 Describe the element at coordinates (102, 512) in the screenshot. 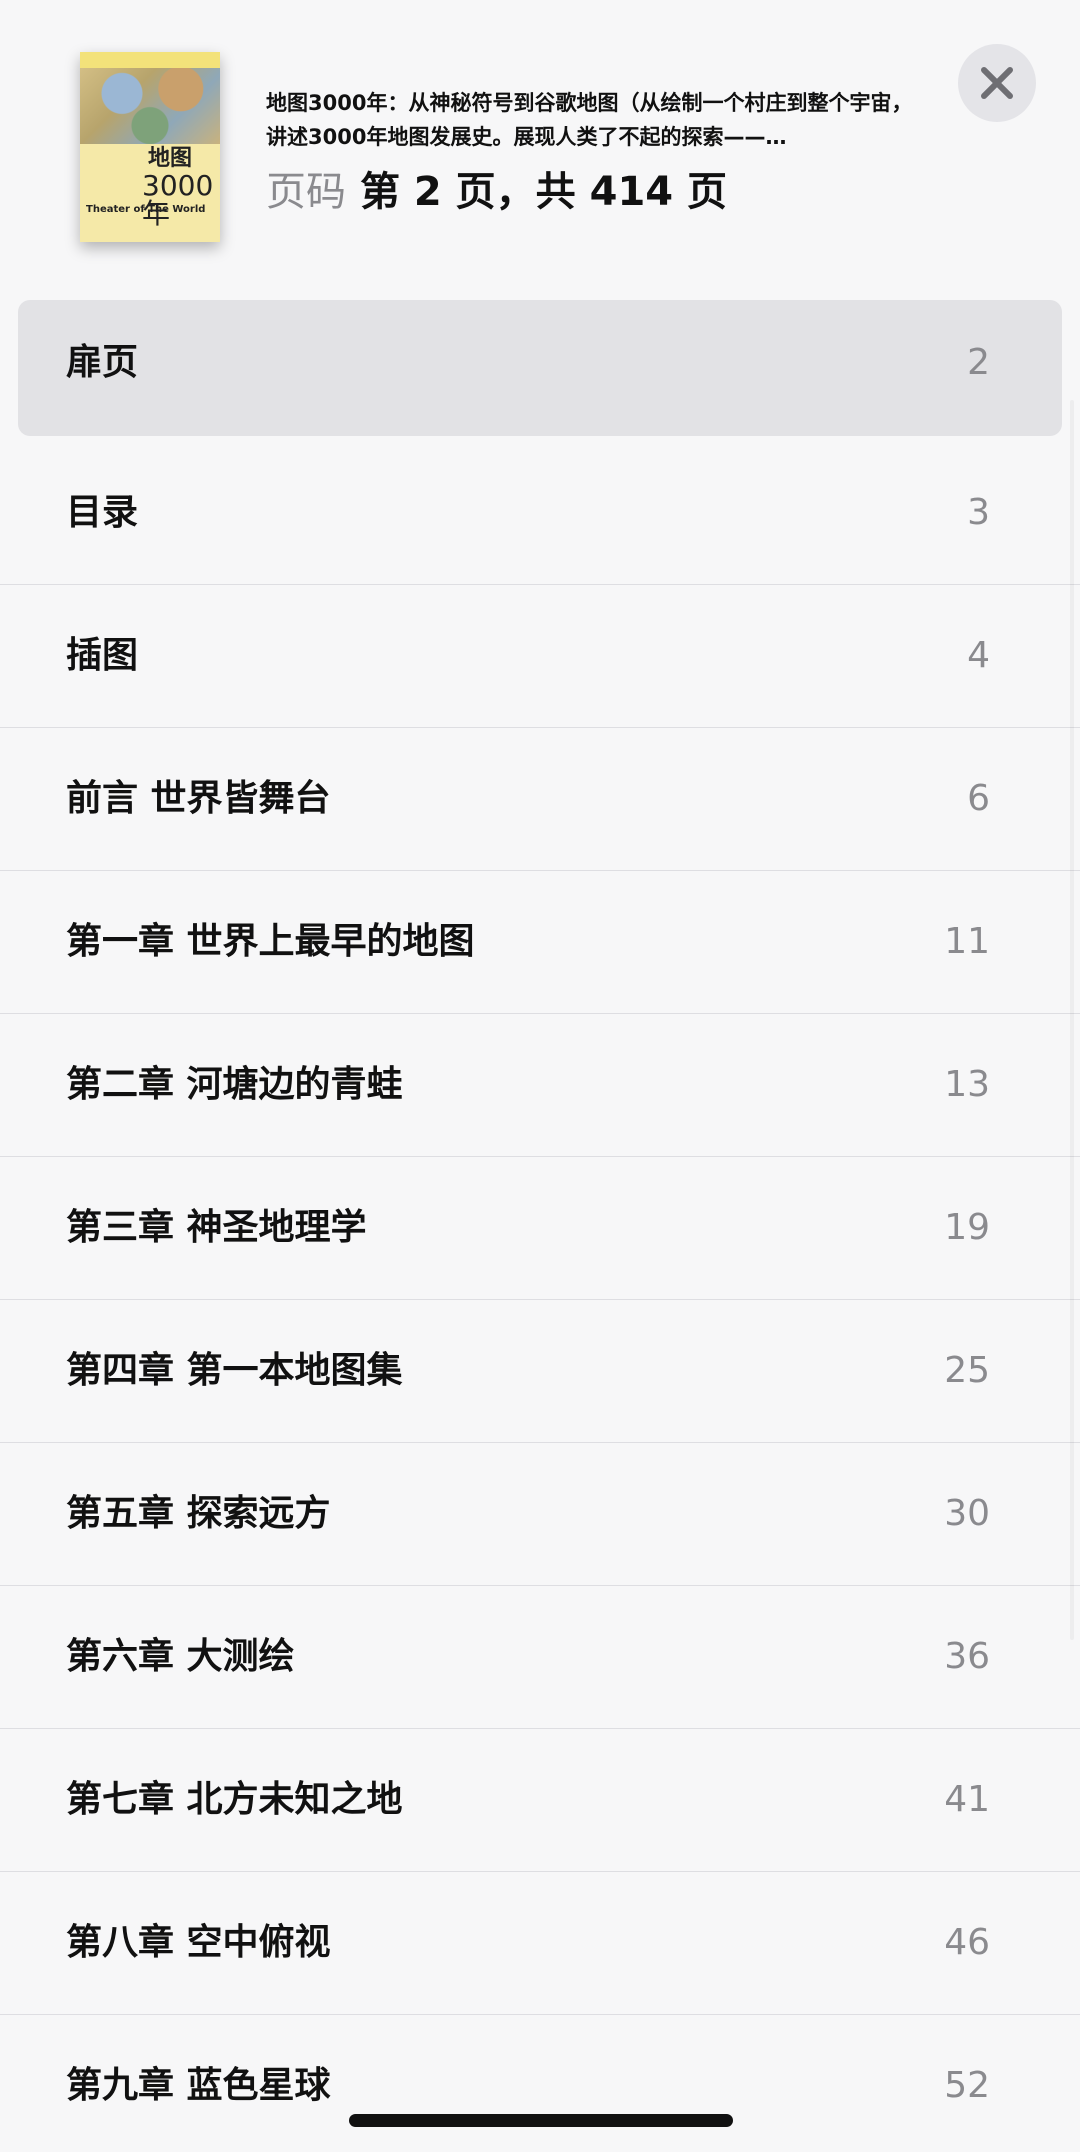

I see `toc-item-label: 目录` at that location.